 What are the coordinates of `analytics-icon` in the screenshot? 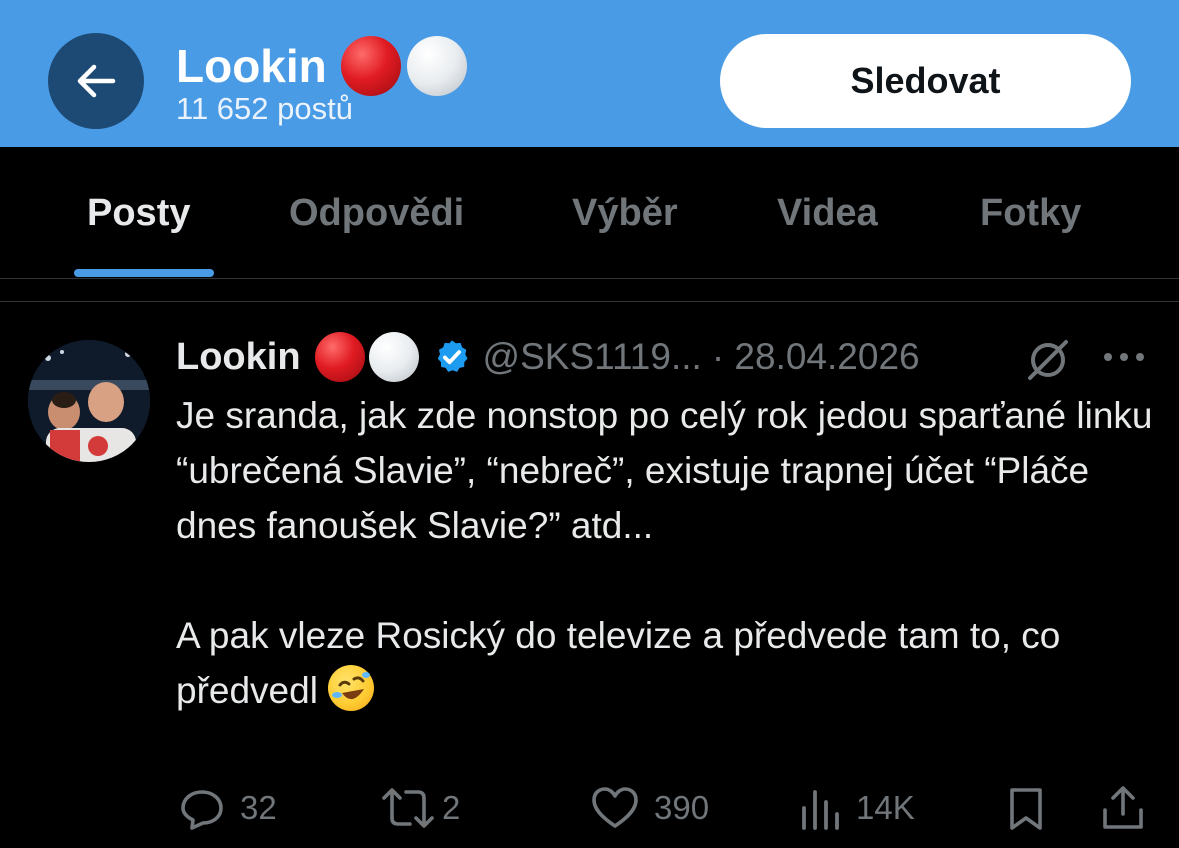 It's located at (820, 810).